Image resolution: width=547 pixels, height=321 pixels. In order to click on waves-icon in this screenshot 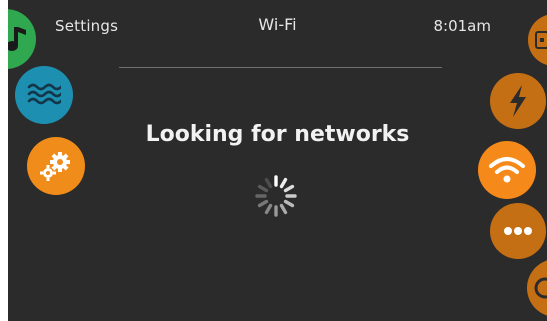, I will do `click(44, 95)`.